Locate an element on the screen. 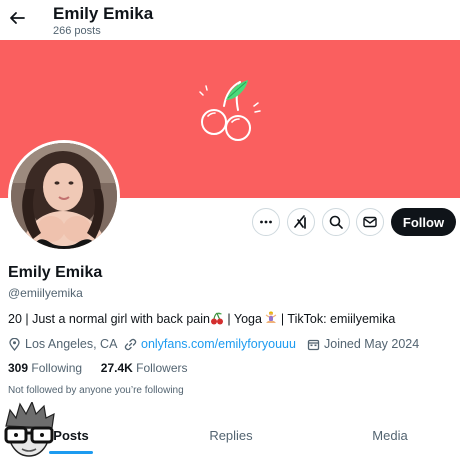 The width and height of the screenshot is (460, 460). bio-text-3: | TikTok: emiilyemika is located at coordinates (336, 319).